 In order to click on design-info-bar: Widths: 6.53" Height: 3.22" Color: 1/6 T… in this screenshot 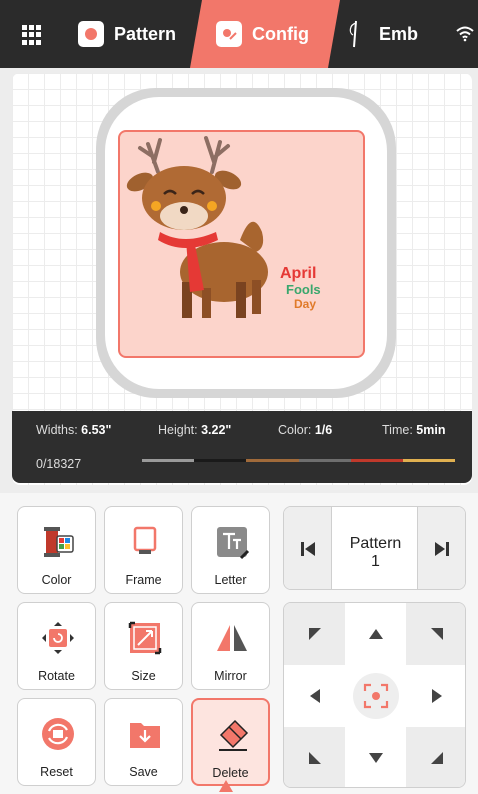, I will do `click(242, 447)`.